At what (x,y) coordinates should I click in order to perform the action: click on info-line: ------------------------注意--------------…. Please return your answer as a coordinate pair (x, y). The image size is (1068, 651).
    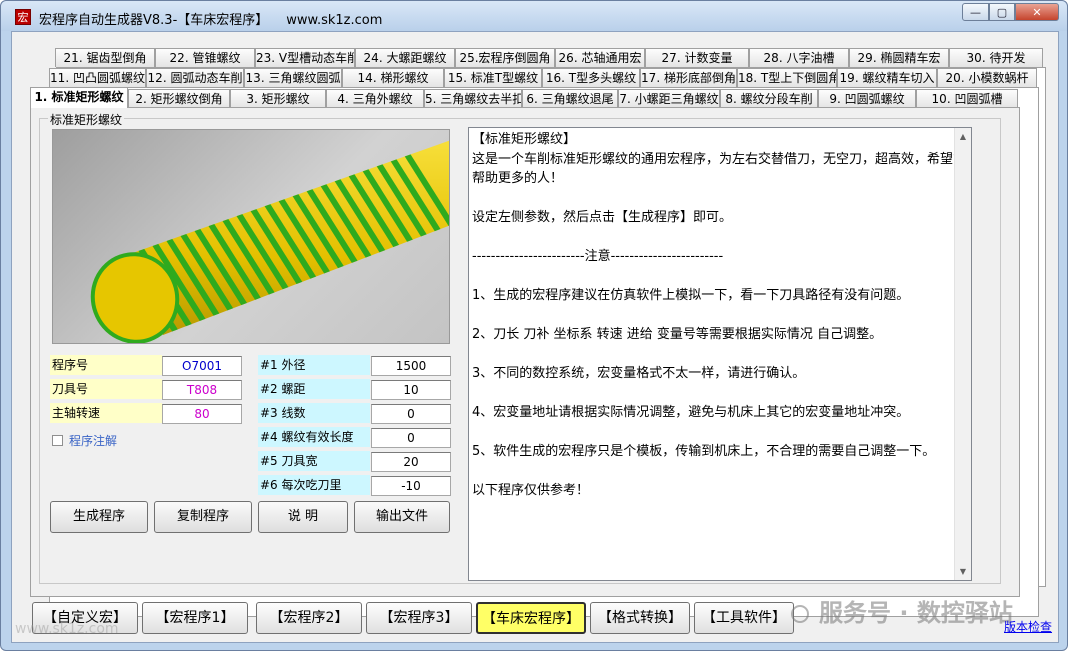
    Looking at the image, I should click on (598, 256).